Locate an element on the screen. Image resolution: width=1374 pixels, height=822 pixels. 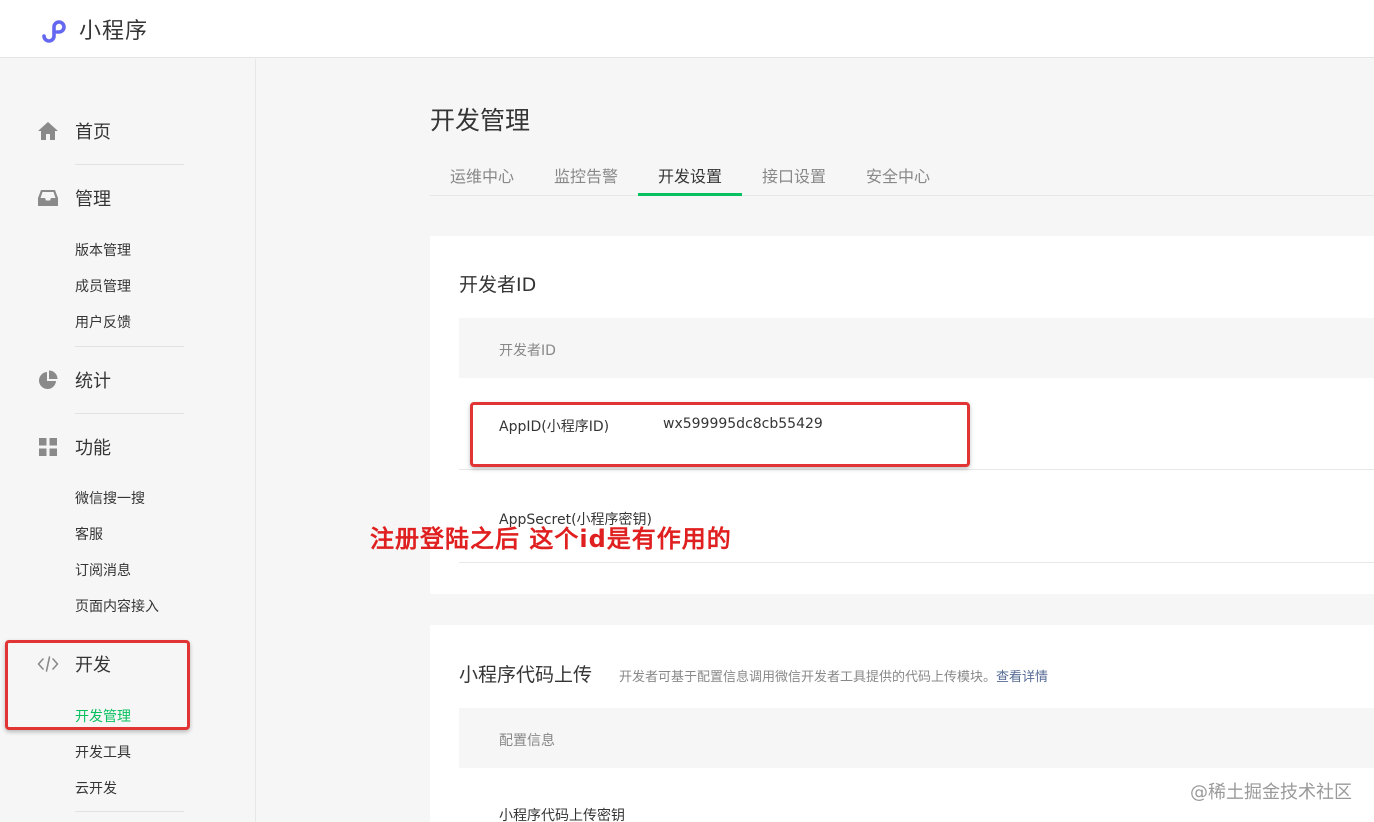
tab-ops-center: 运维中心 is located at coordinates (482, 179).